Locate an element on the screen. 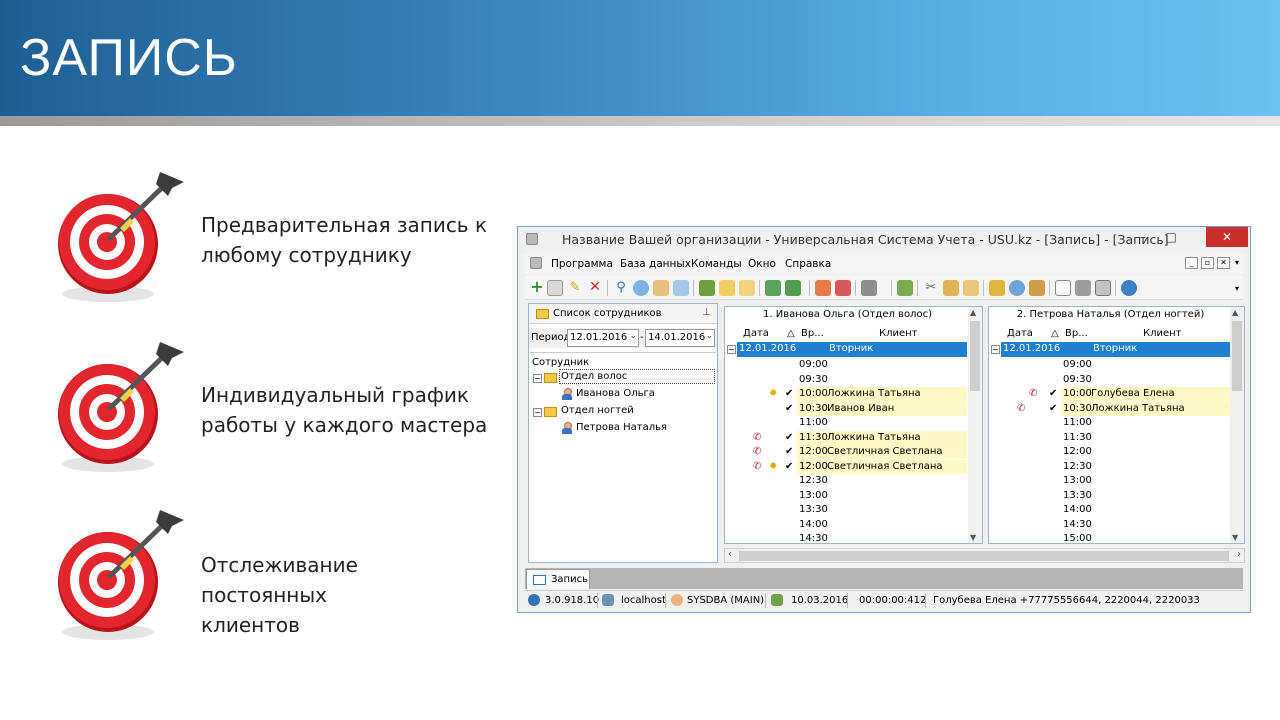 The height and width of the screenshot is (720, 1280). date-from-field: 12.01.2016 ⌄ is located at coordinates (603, 338).